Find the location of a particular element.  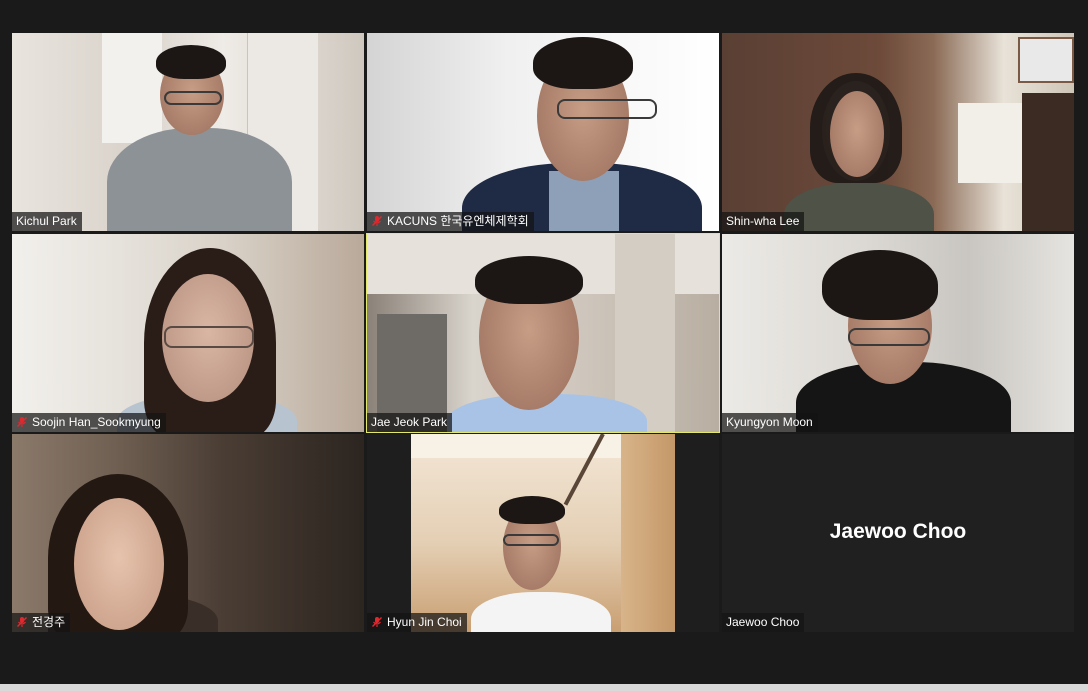

participant-name-label: Jaewoo Choo is located at coordinates (763, 622).